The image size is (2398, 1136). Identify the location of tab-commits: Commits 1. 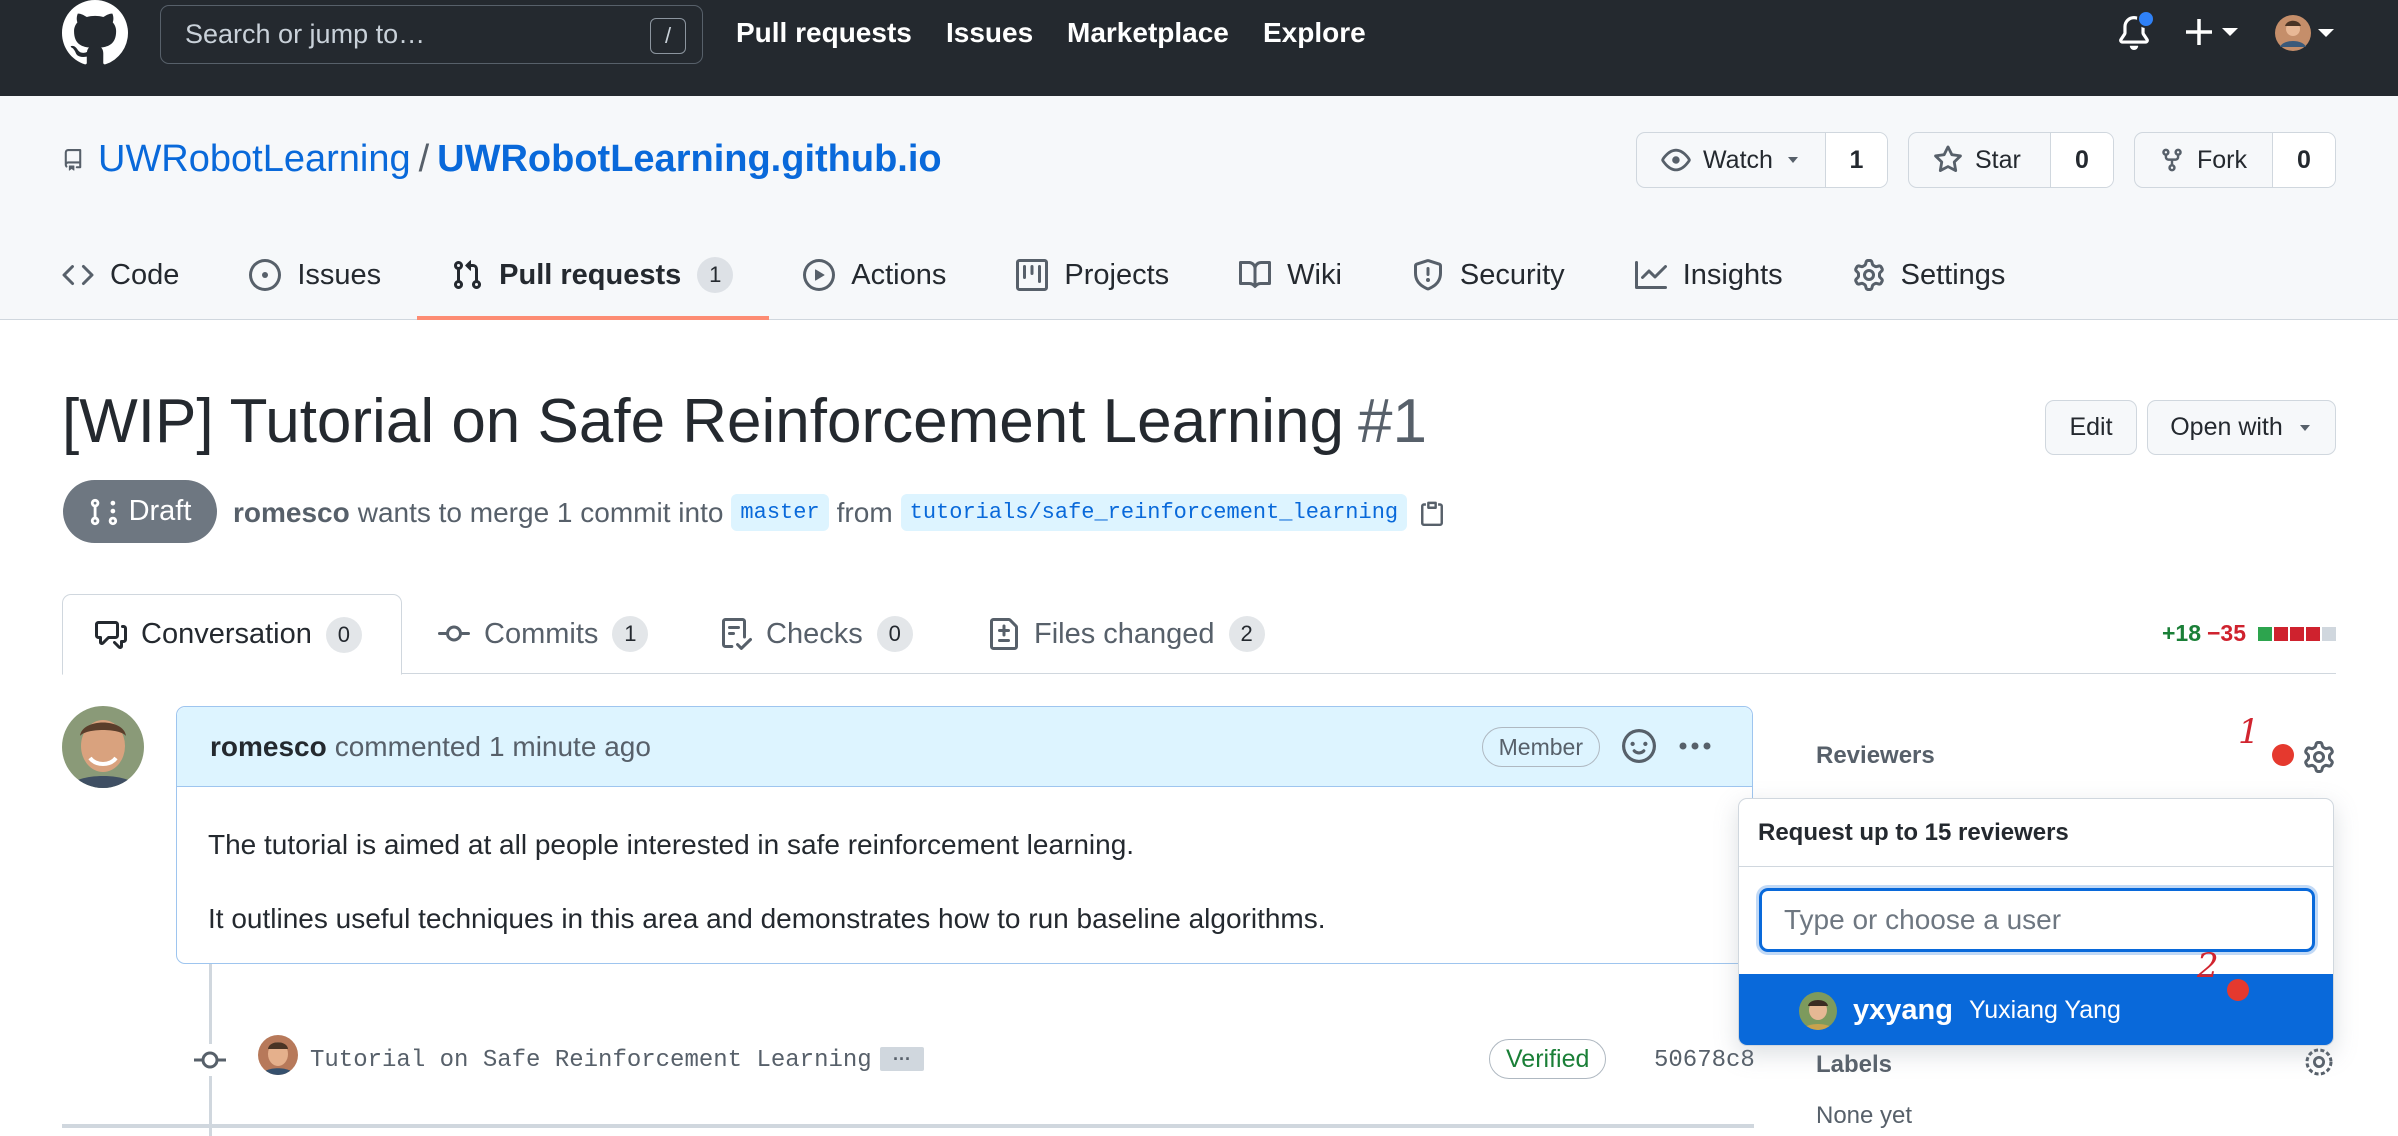
(543, 634).